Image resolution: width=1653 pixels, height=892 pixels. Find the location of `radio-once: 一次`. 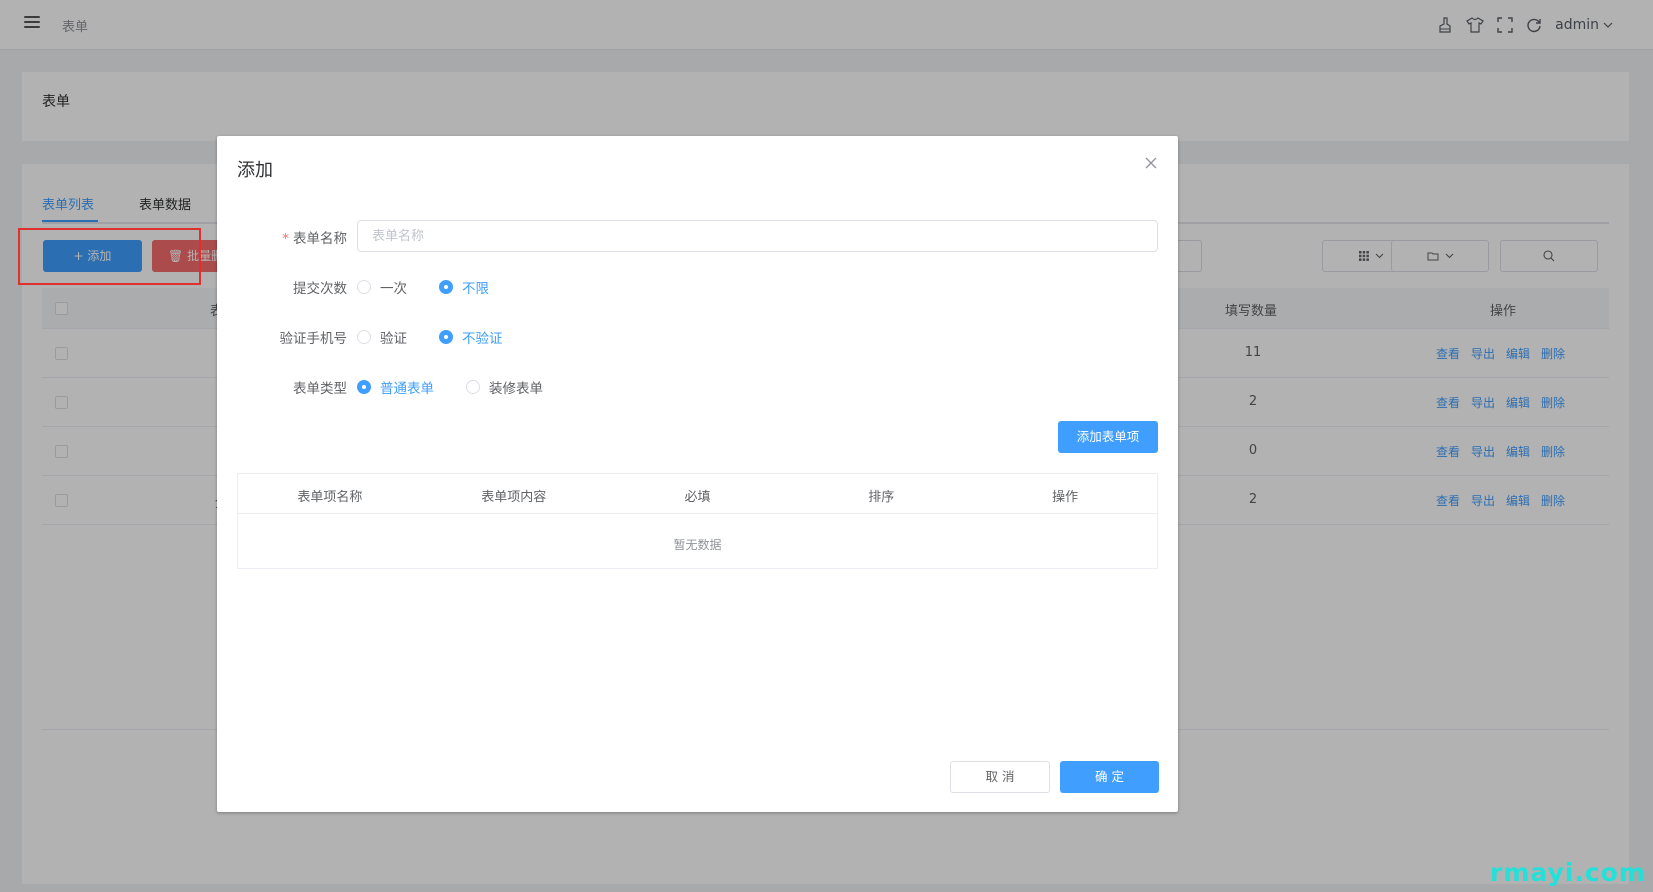

radio-once: 一次 is located at coordinates (382, 287).